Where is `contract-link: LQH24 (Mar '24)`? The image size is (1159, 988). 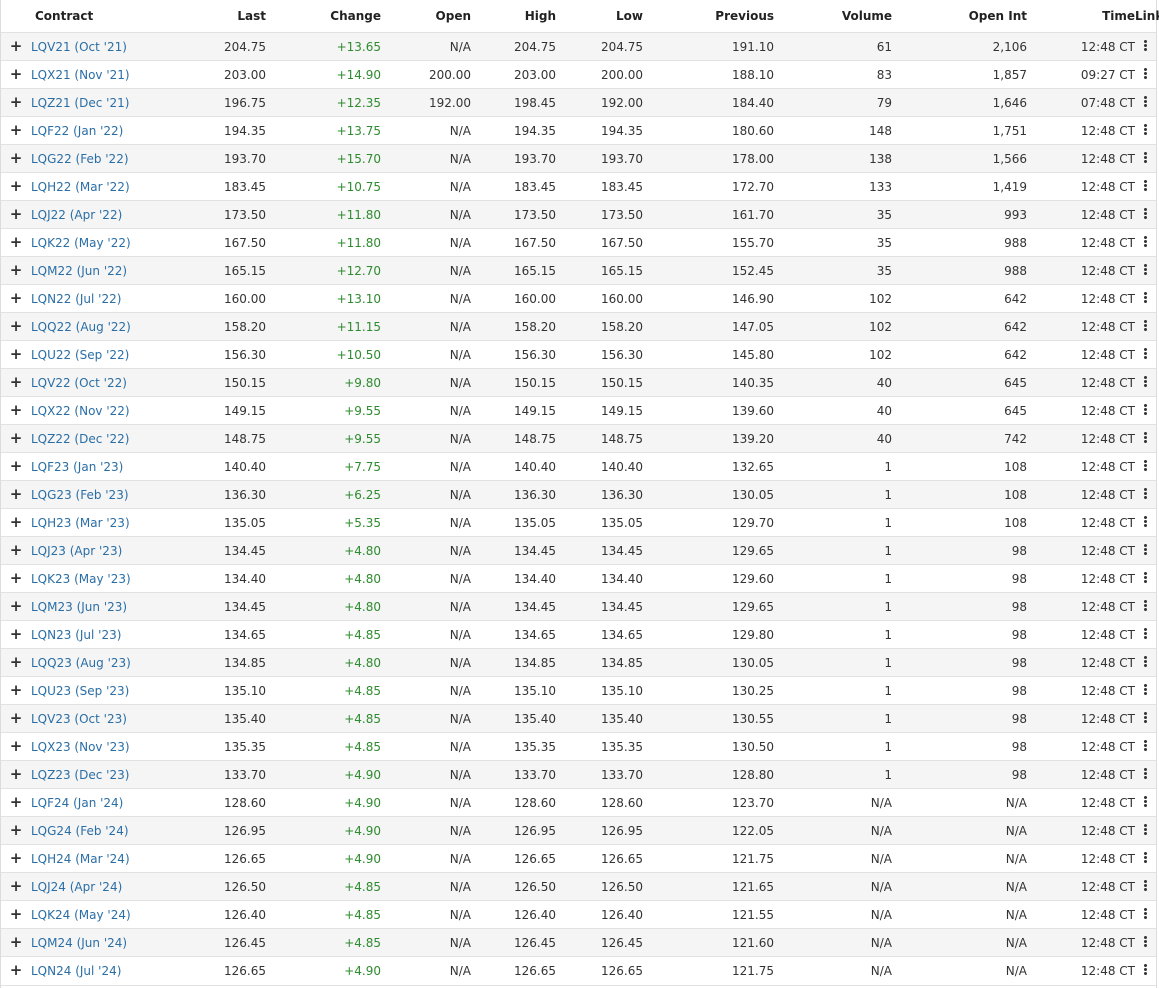 contract-link: LQH24 (Mar '24) is located at coordinates (80, 859).